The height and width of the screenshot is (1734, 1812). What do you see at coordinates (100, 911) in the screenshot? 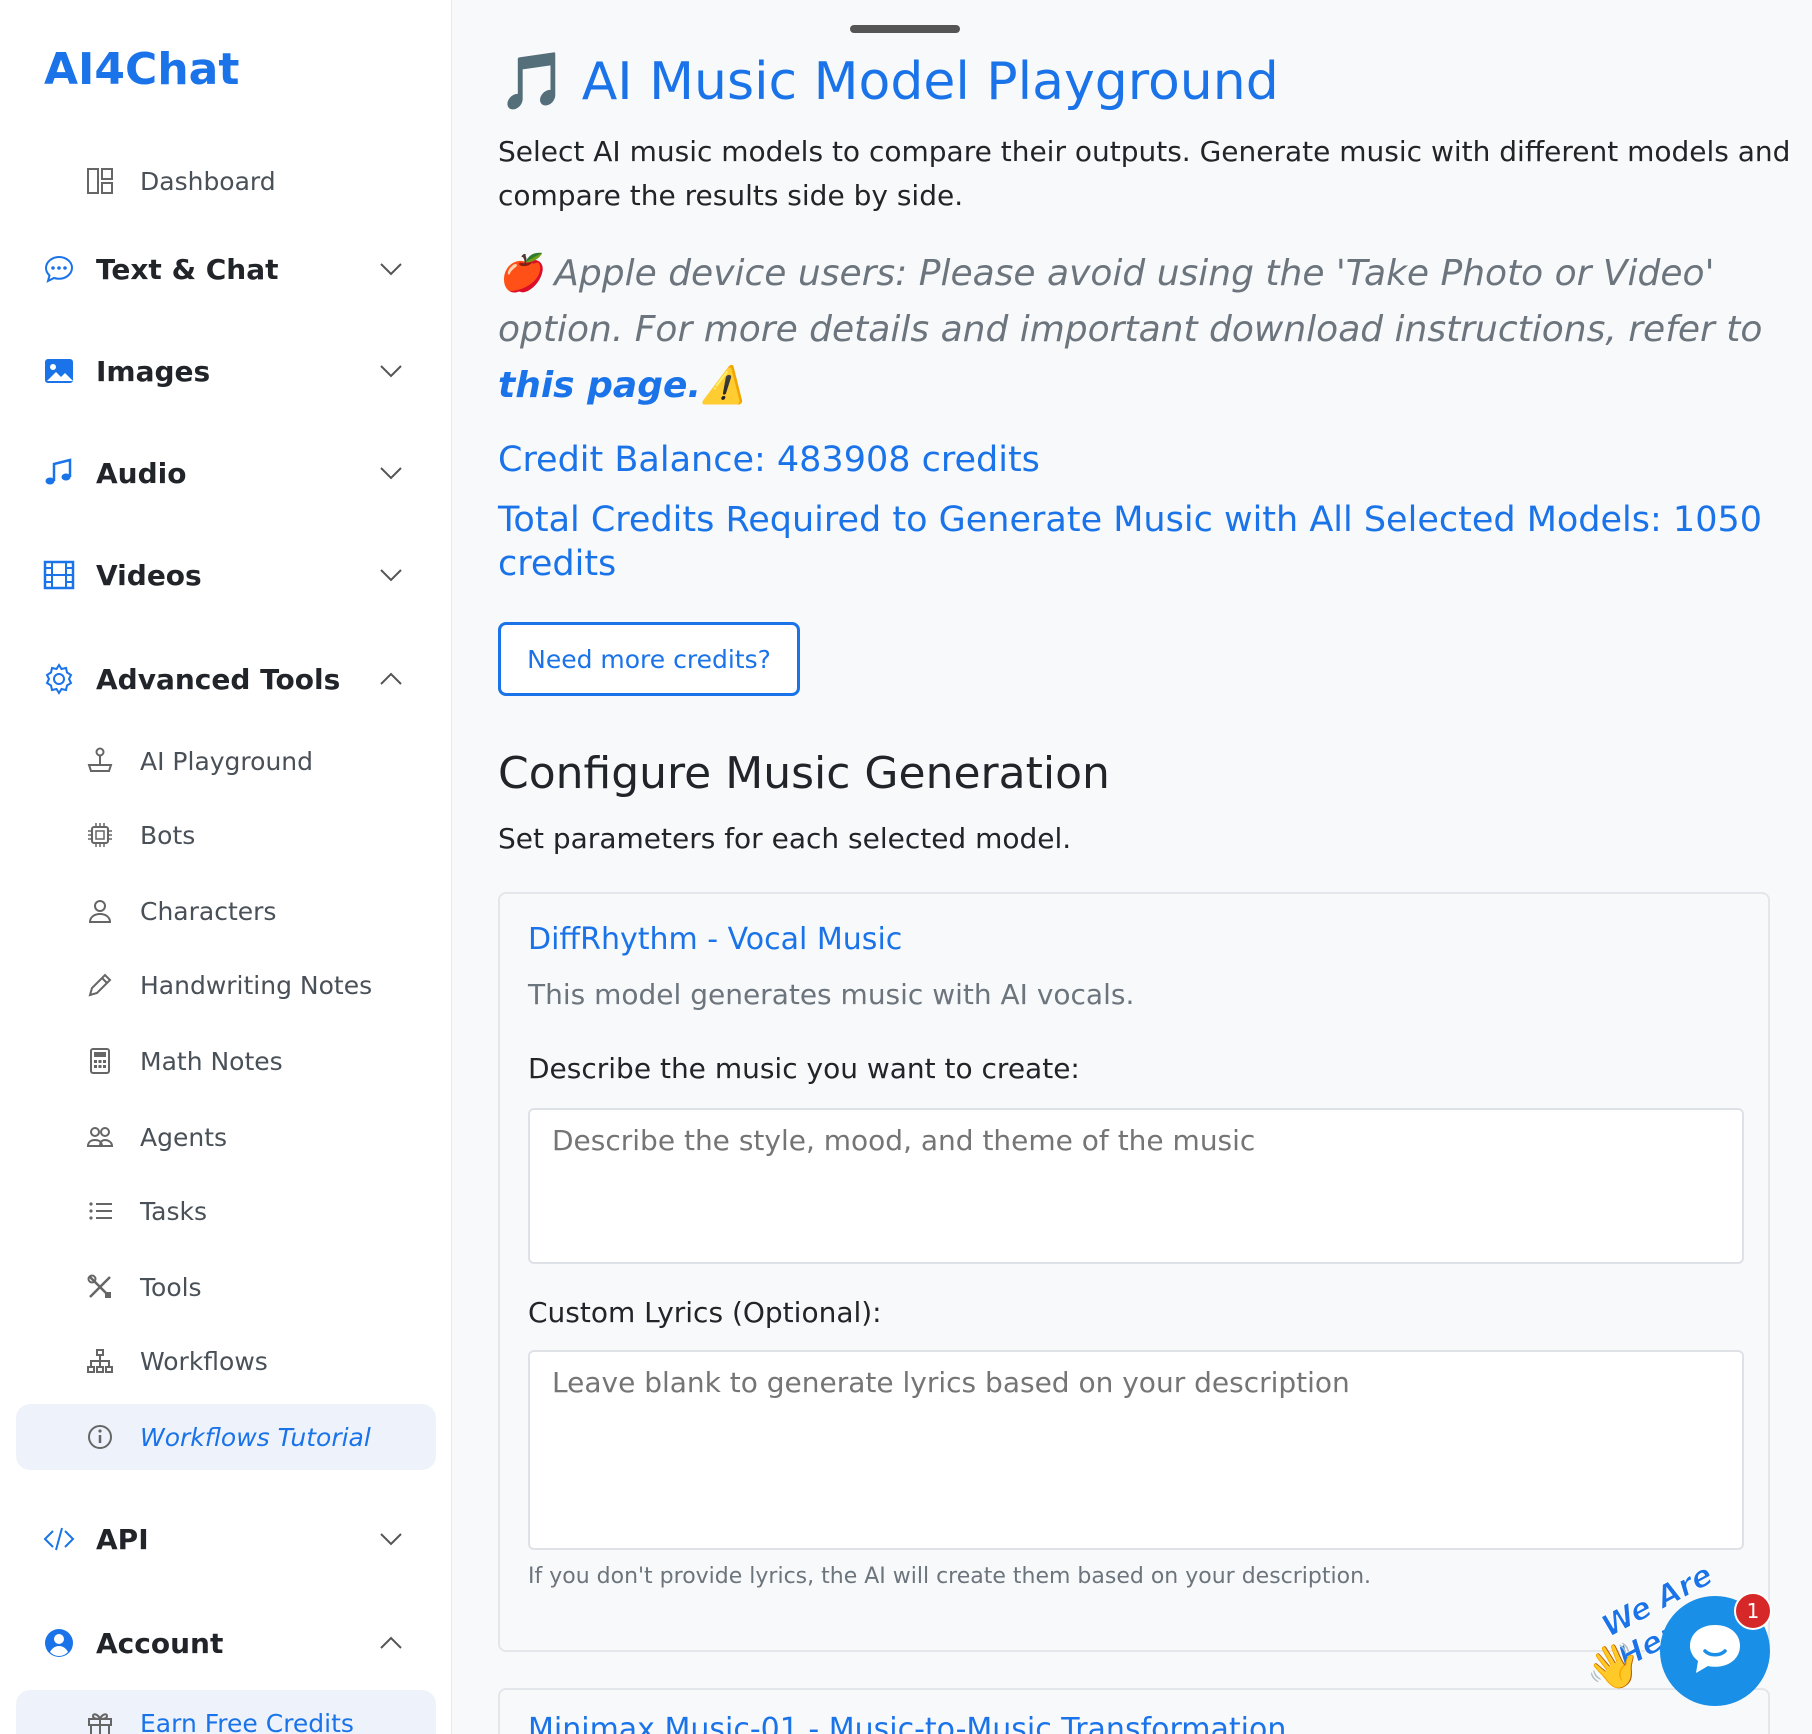
I see `person-icon` at bounding box center [100, 911].